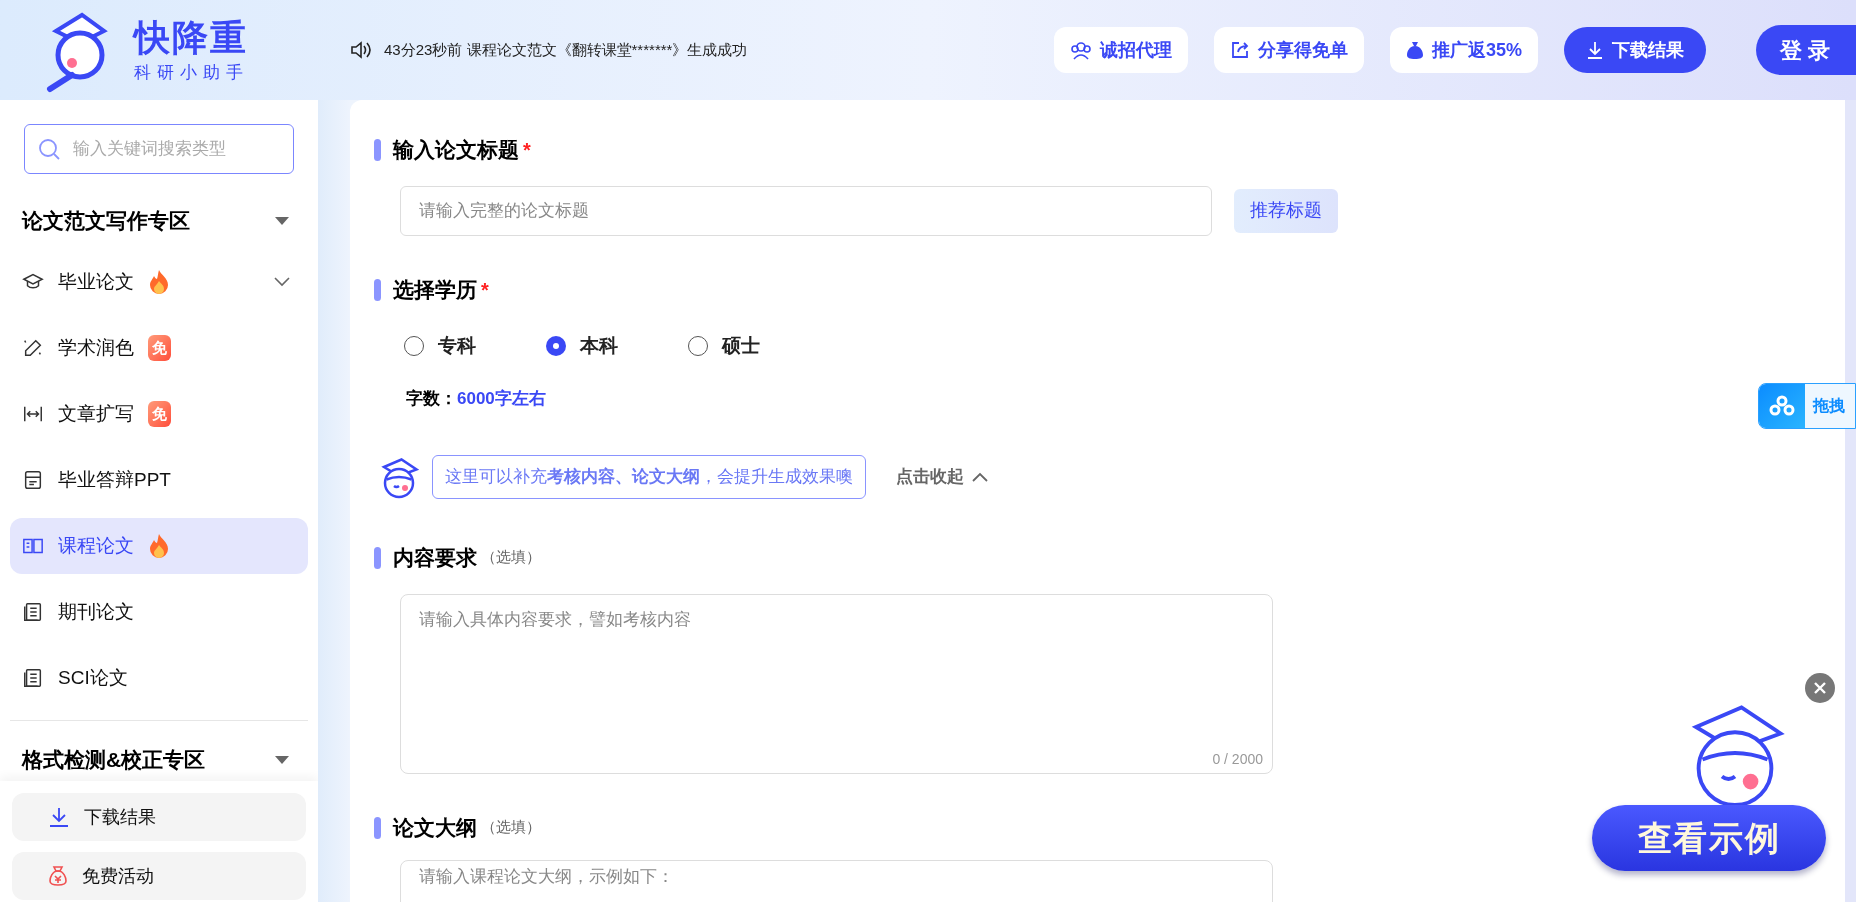 The width and height of the screenshot is (1856, 902). I want to click on item-label: 学术润色, so click(96, 347).